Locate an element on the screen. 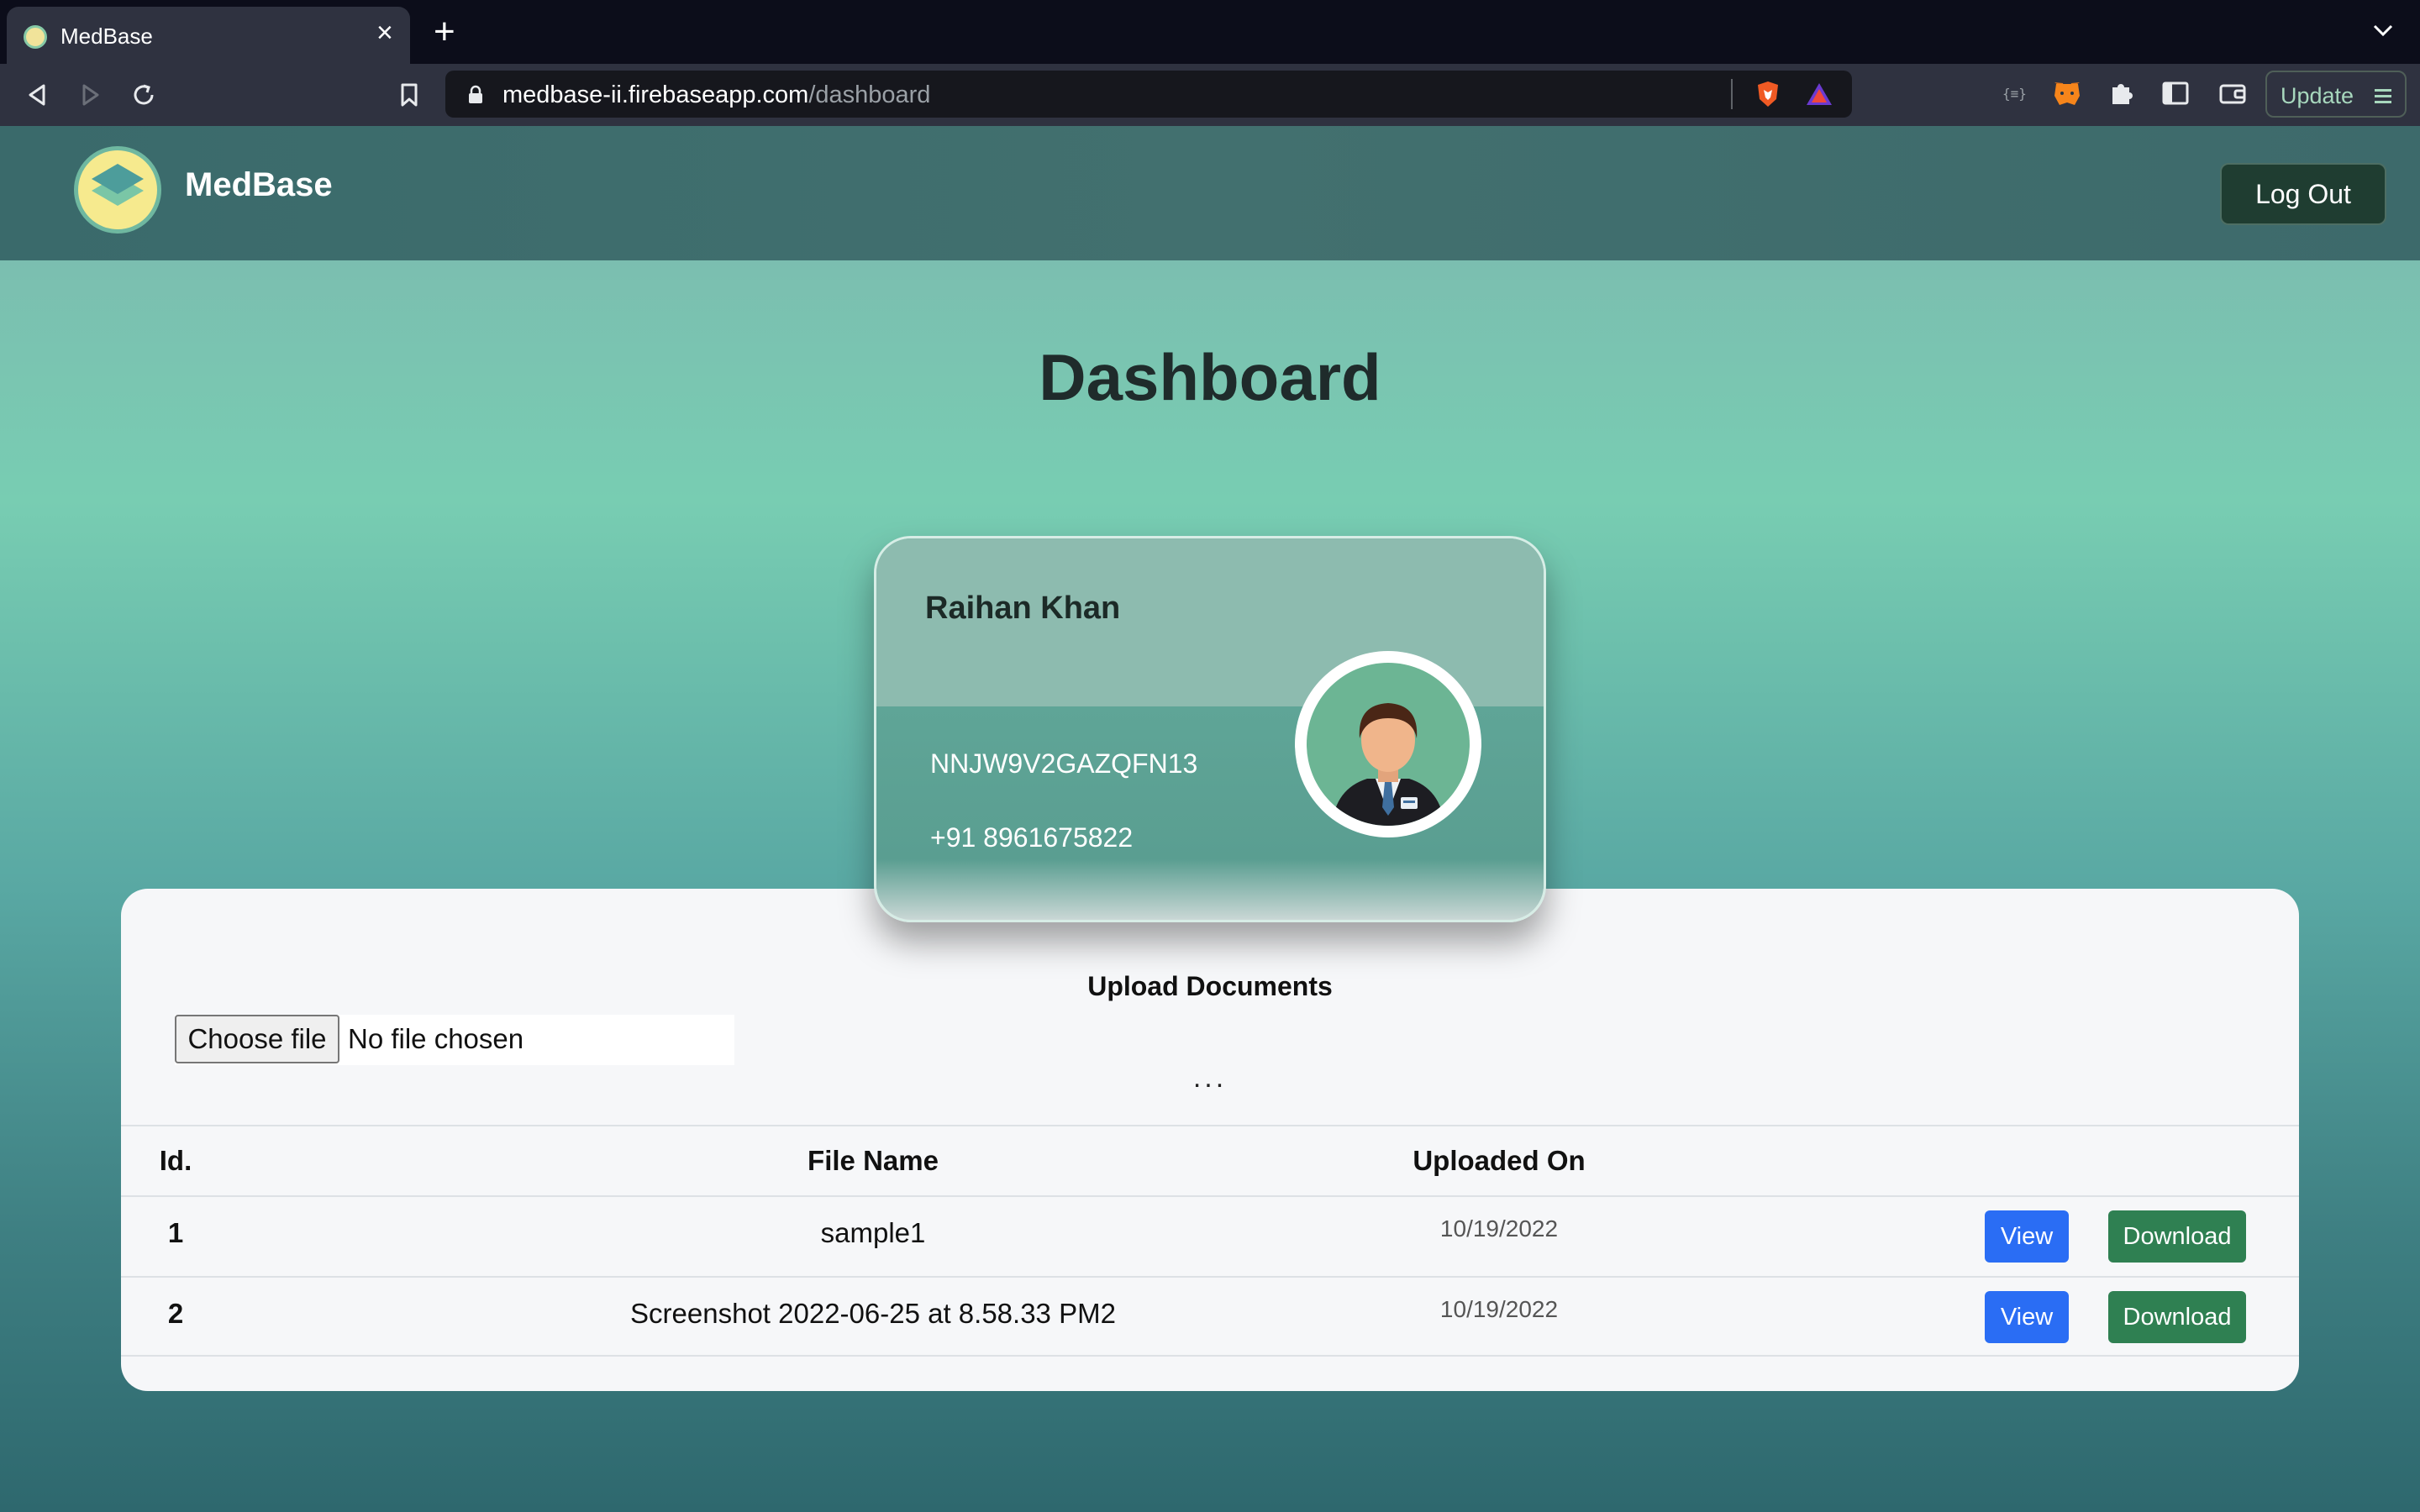  choose-file-button: Choose file is located at coordinates (257, 1039).